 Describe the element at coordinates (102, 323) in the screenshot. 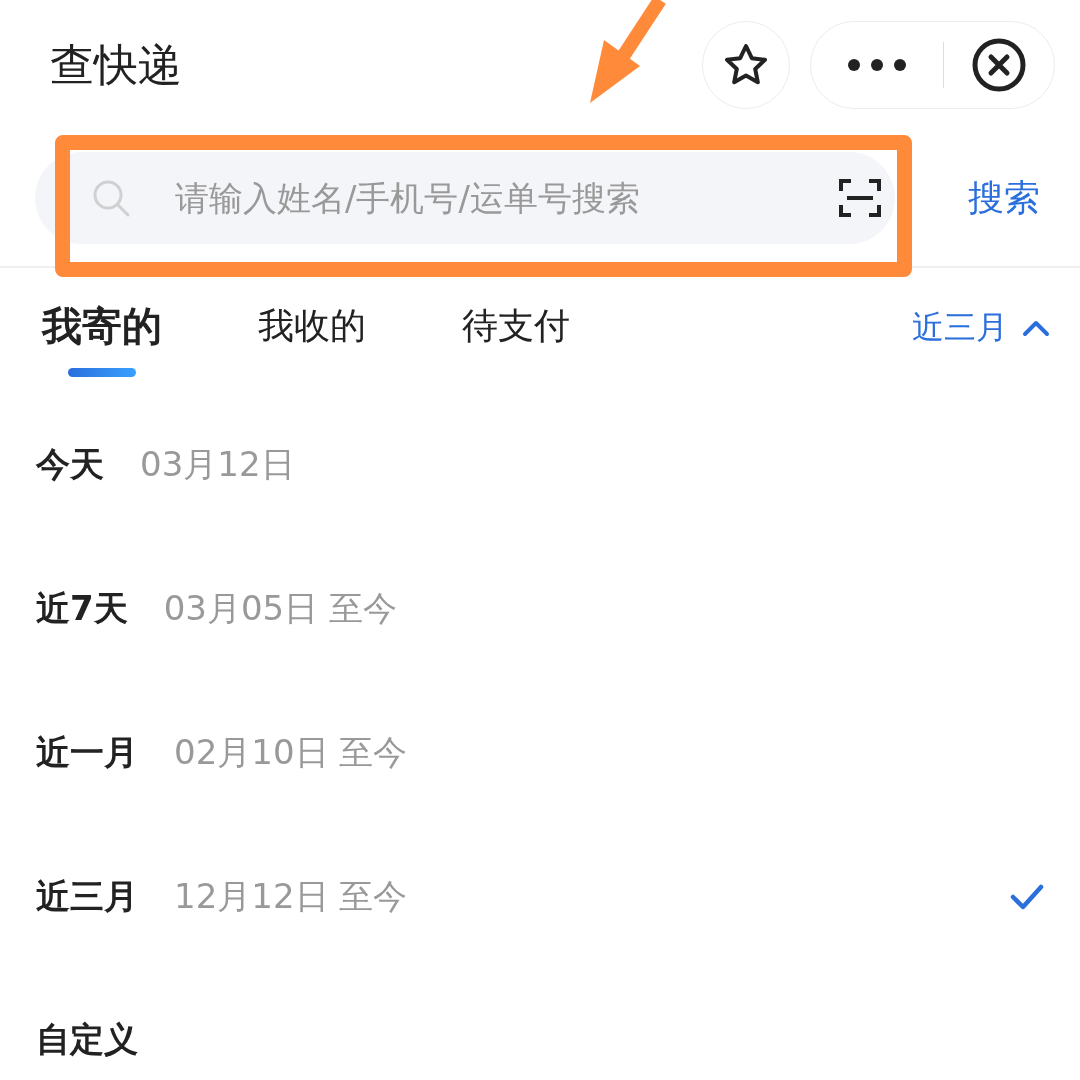

I see `tab: 我寄的` at that location.